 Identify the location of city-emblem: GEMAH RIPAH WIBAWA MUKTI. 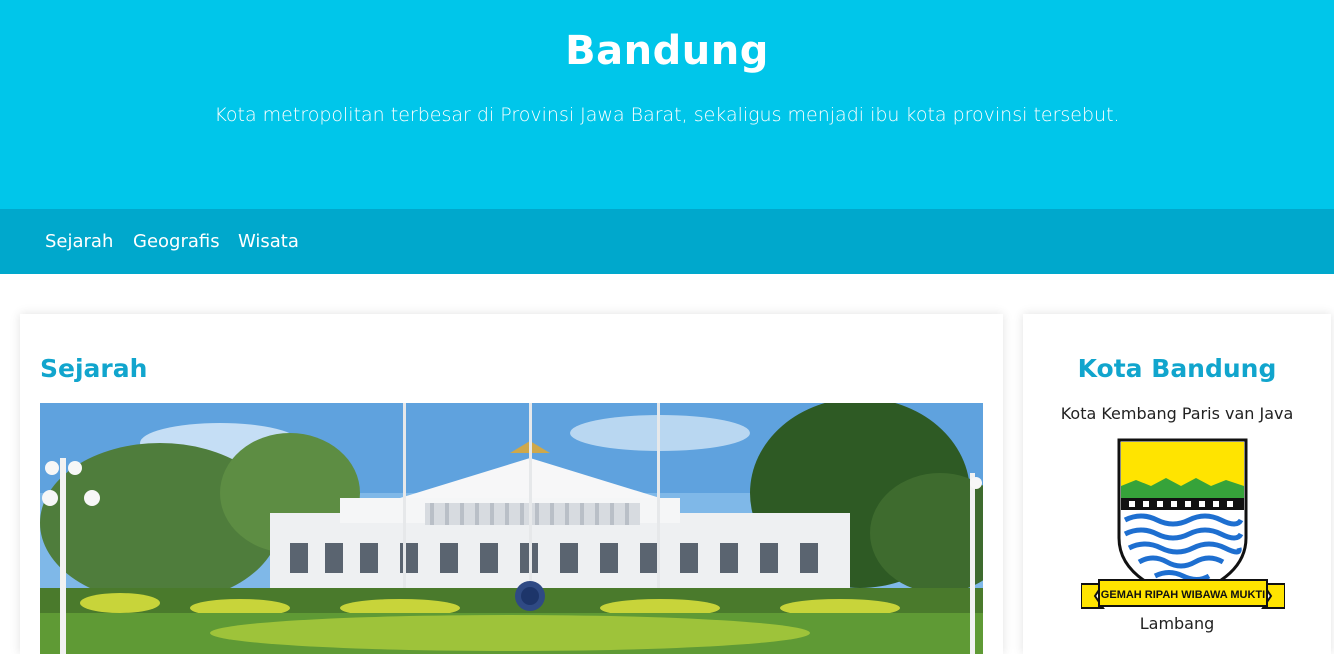
(1183, 525).